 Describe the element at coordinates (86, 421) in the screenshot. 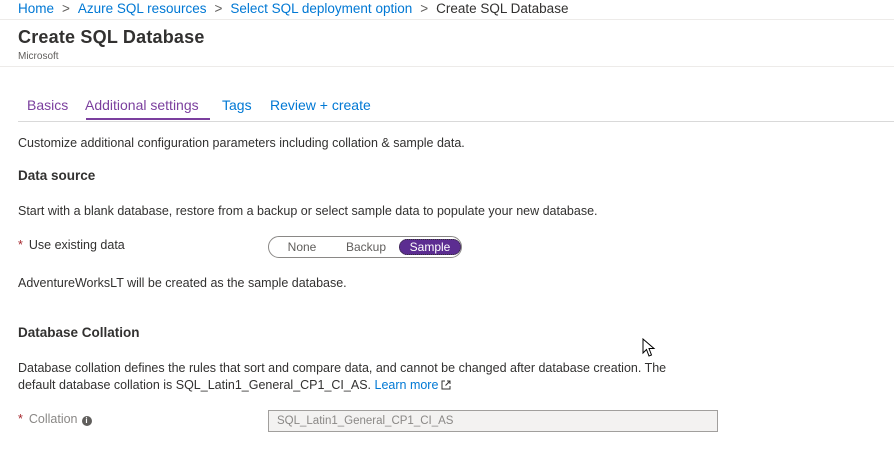

I see `info-icon: i` at that location.